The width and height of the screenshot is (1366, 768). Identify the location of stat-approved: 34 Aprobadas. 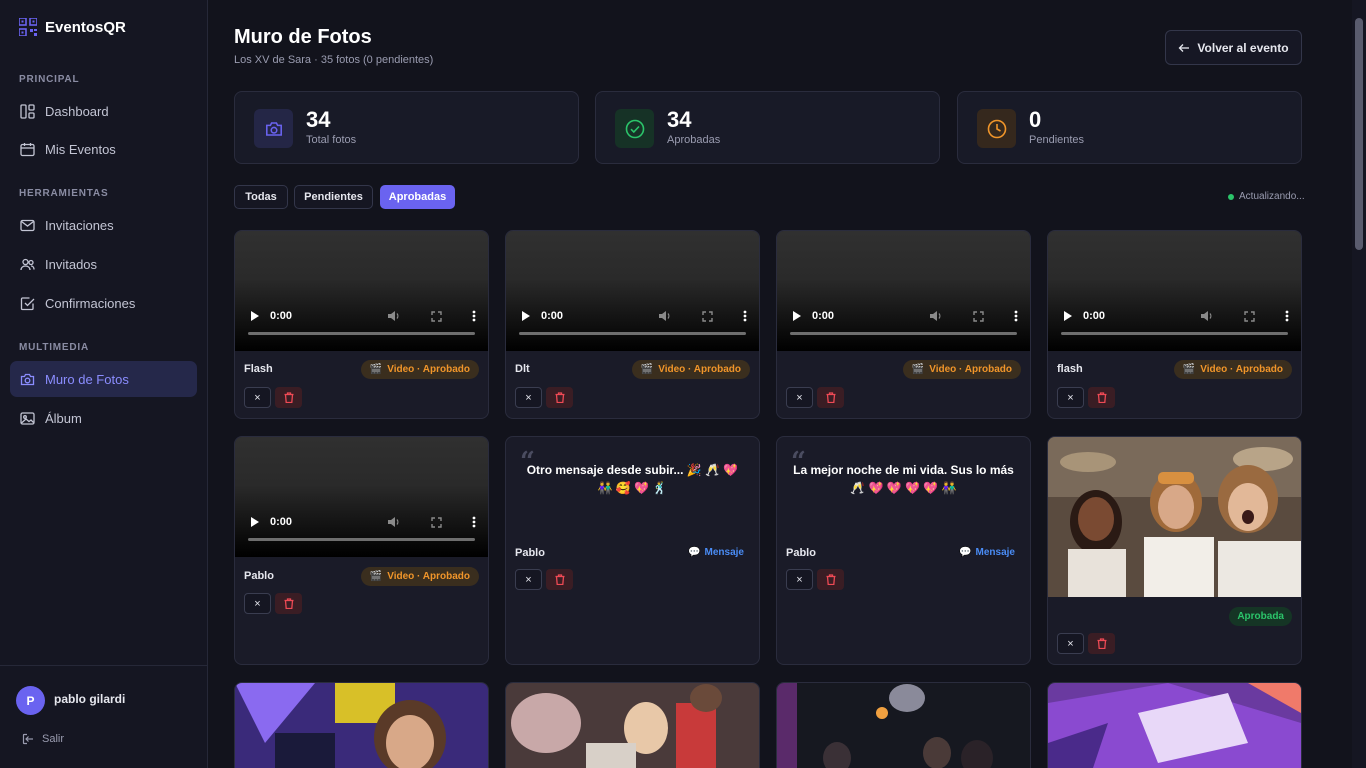
(767, 127).